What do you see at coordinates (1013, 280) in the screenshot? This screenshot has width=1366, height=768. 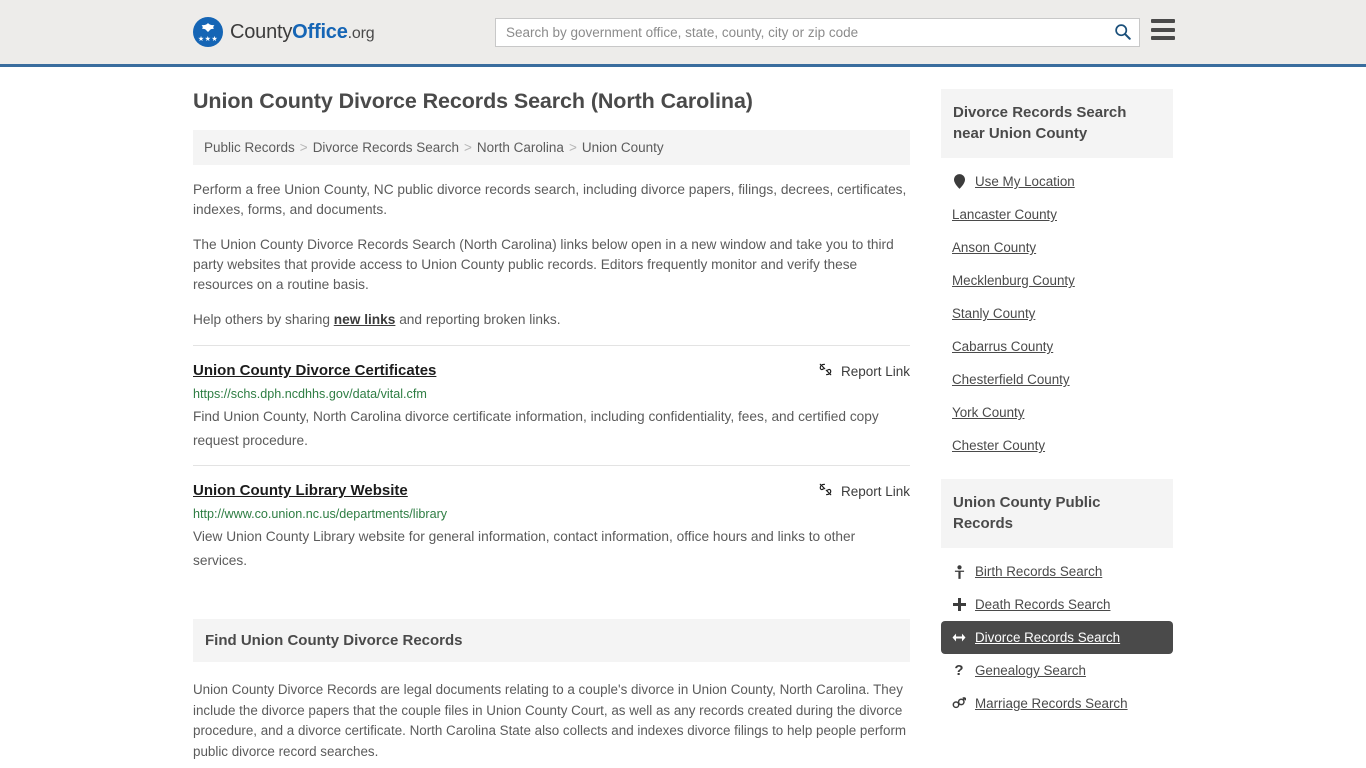 I see `sidebar-item-label: Mecklenburg County` at bounding box center [1013, 280].